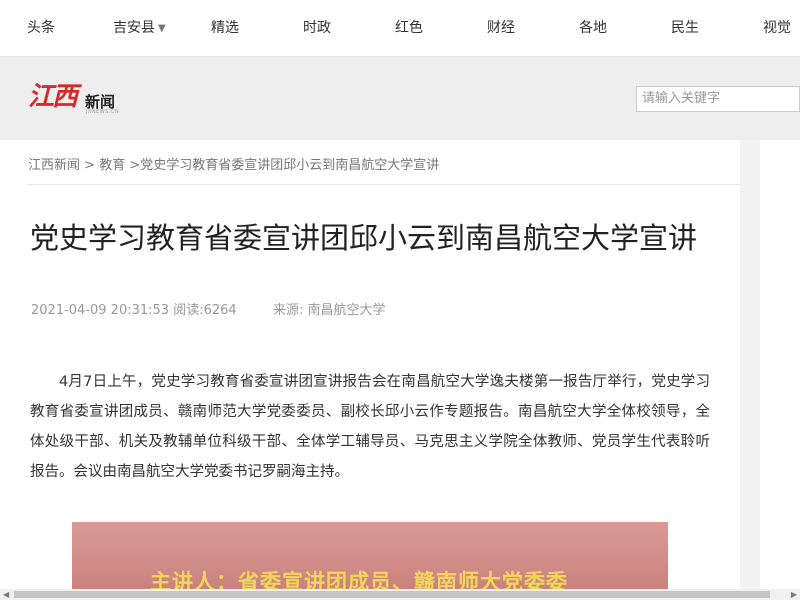 This screenshot has height=600, width=800. I want to click on site-logo: 江西 新闻 JXNEWS.CN, so click(73, 100).